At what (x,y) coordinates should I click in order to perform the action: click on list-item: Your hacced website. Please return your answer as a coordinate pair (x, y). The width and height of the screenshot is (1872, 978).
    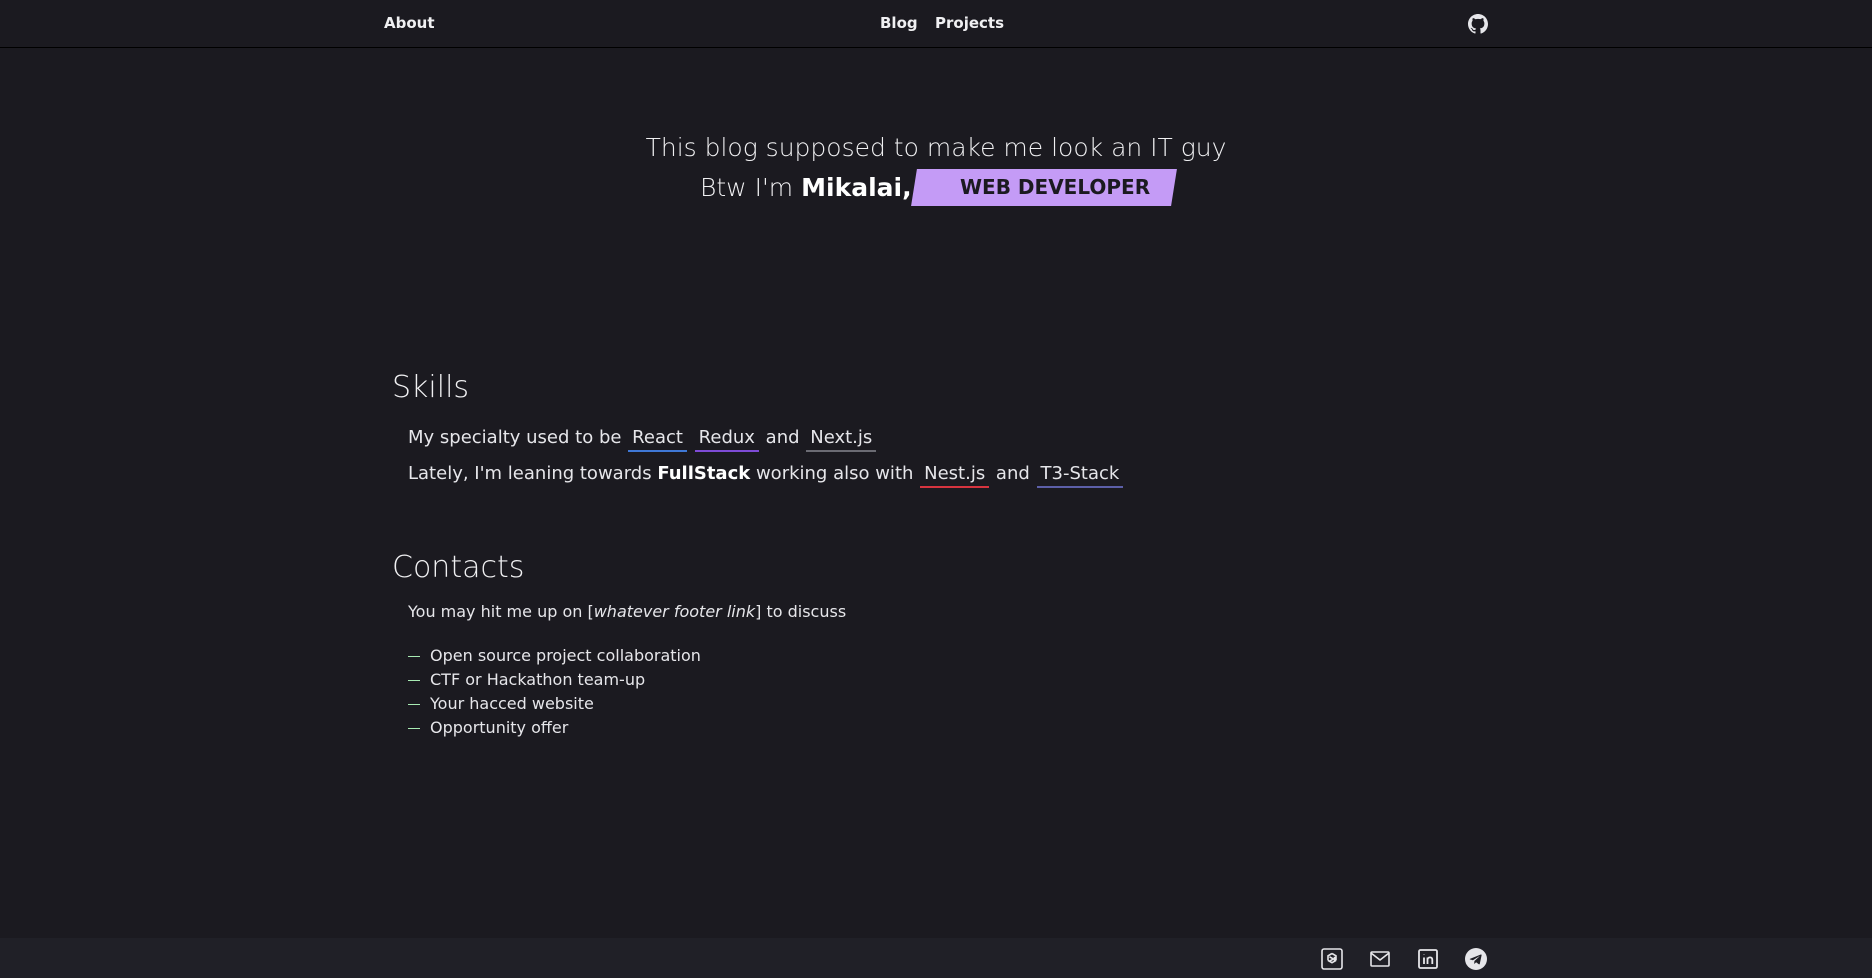
    Looking at the image, I should click on (554, 704).